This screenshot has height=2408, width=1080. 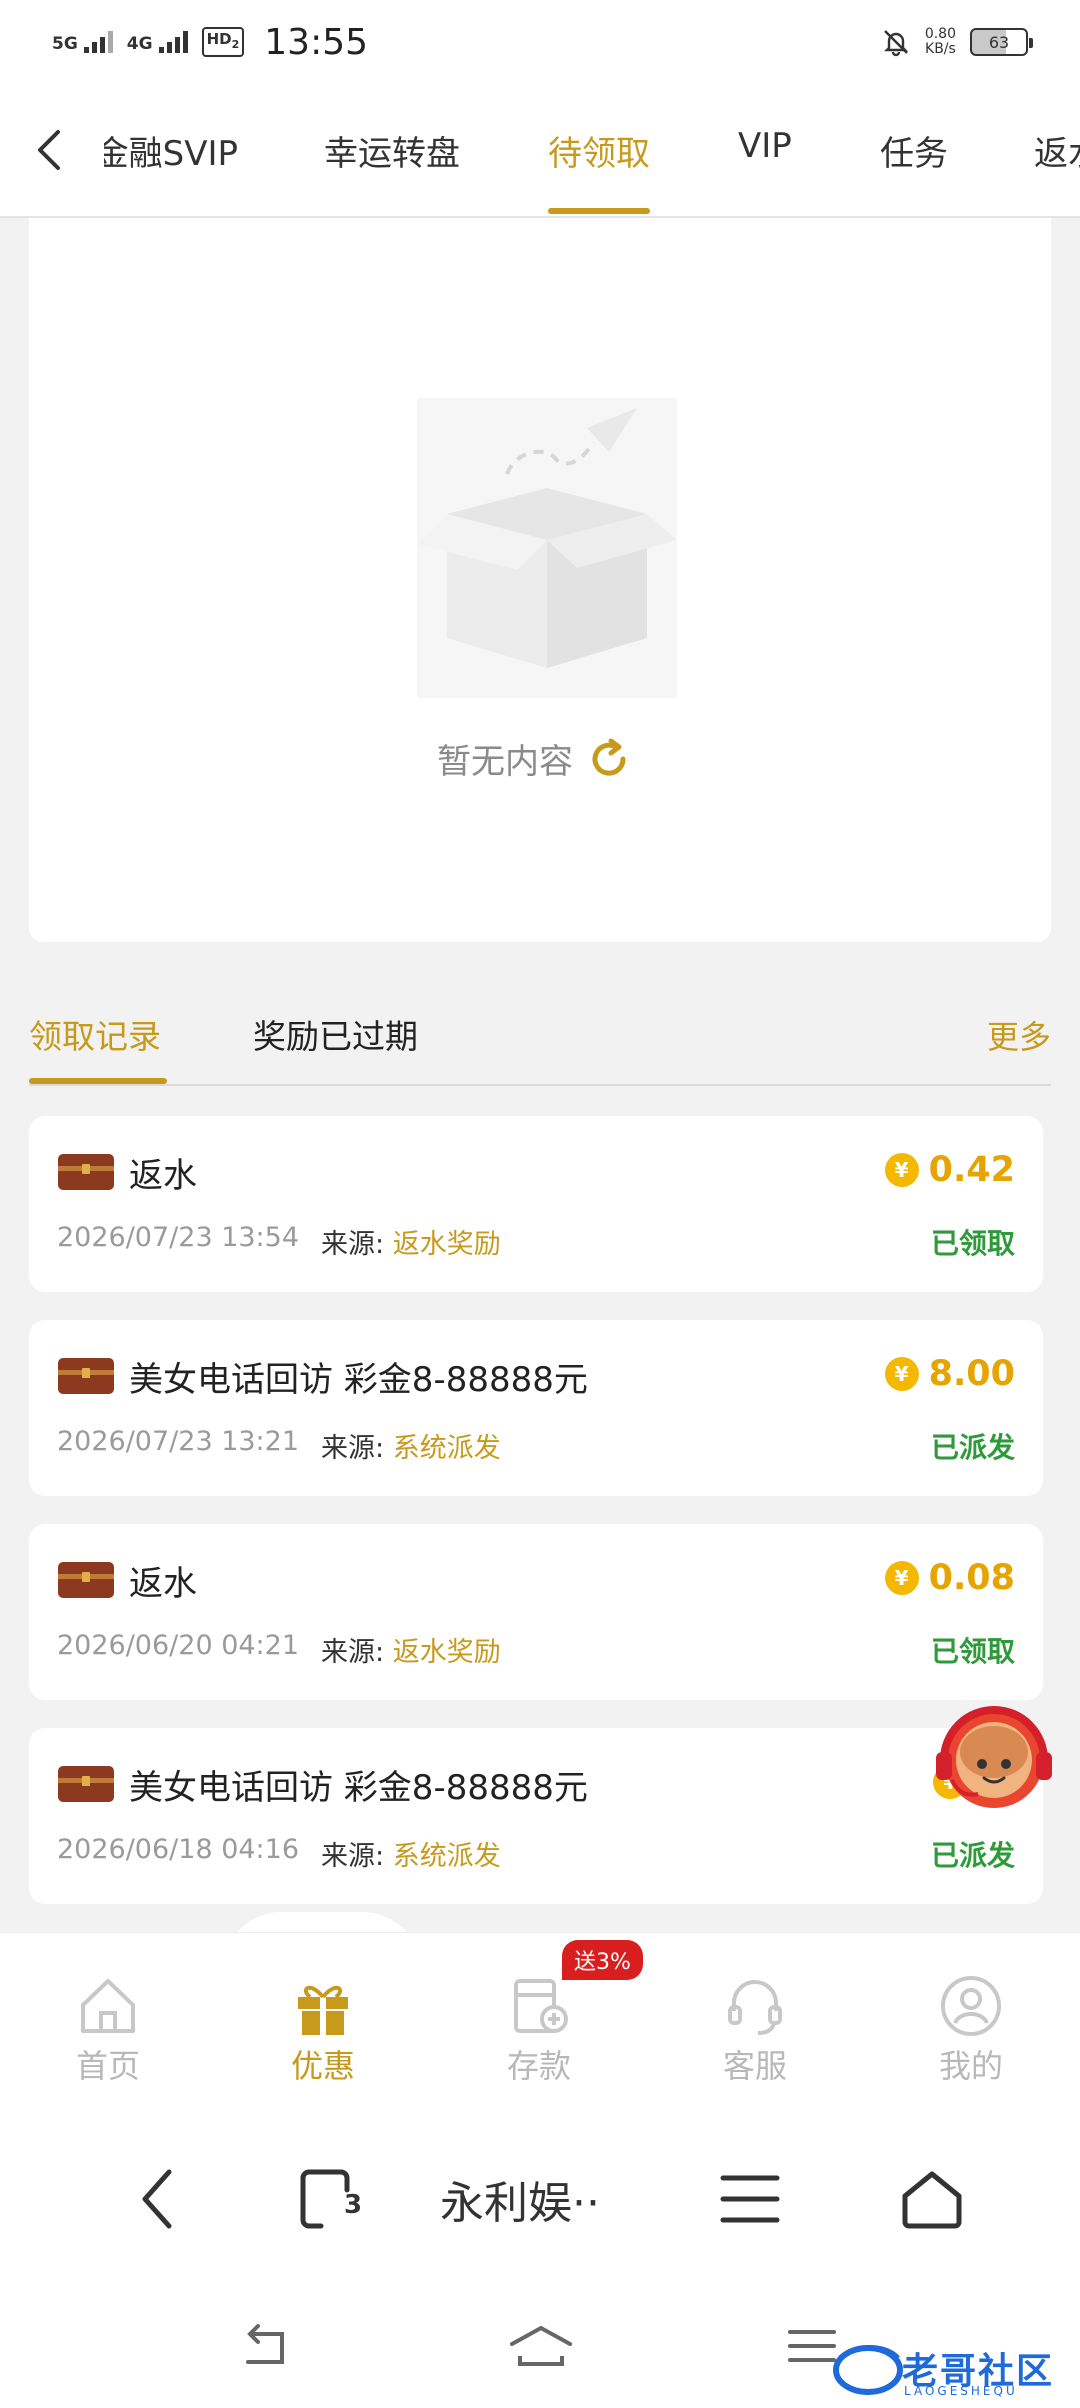 What do you see at coordinates (754, 2066) in the screenshot?
I see `nav-support-label: 客服` at bounding box center [754, 2066].